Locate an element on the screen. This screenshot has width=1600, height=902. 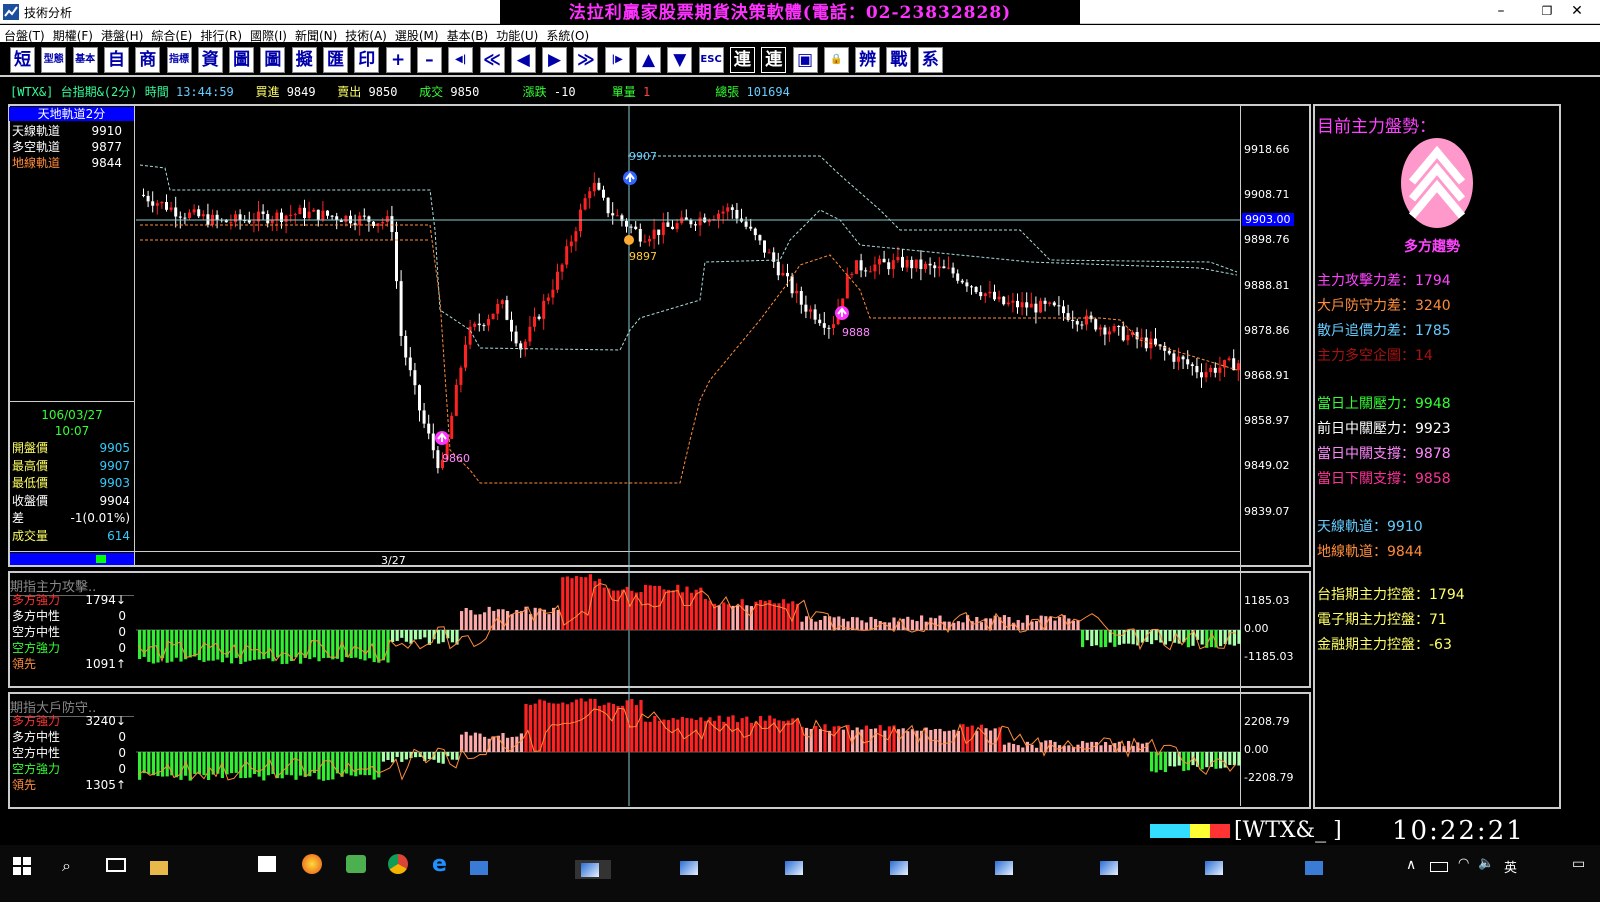
tray-arrow-icon: ∧ is located at coordinates (1411, 865).